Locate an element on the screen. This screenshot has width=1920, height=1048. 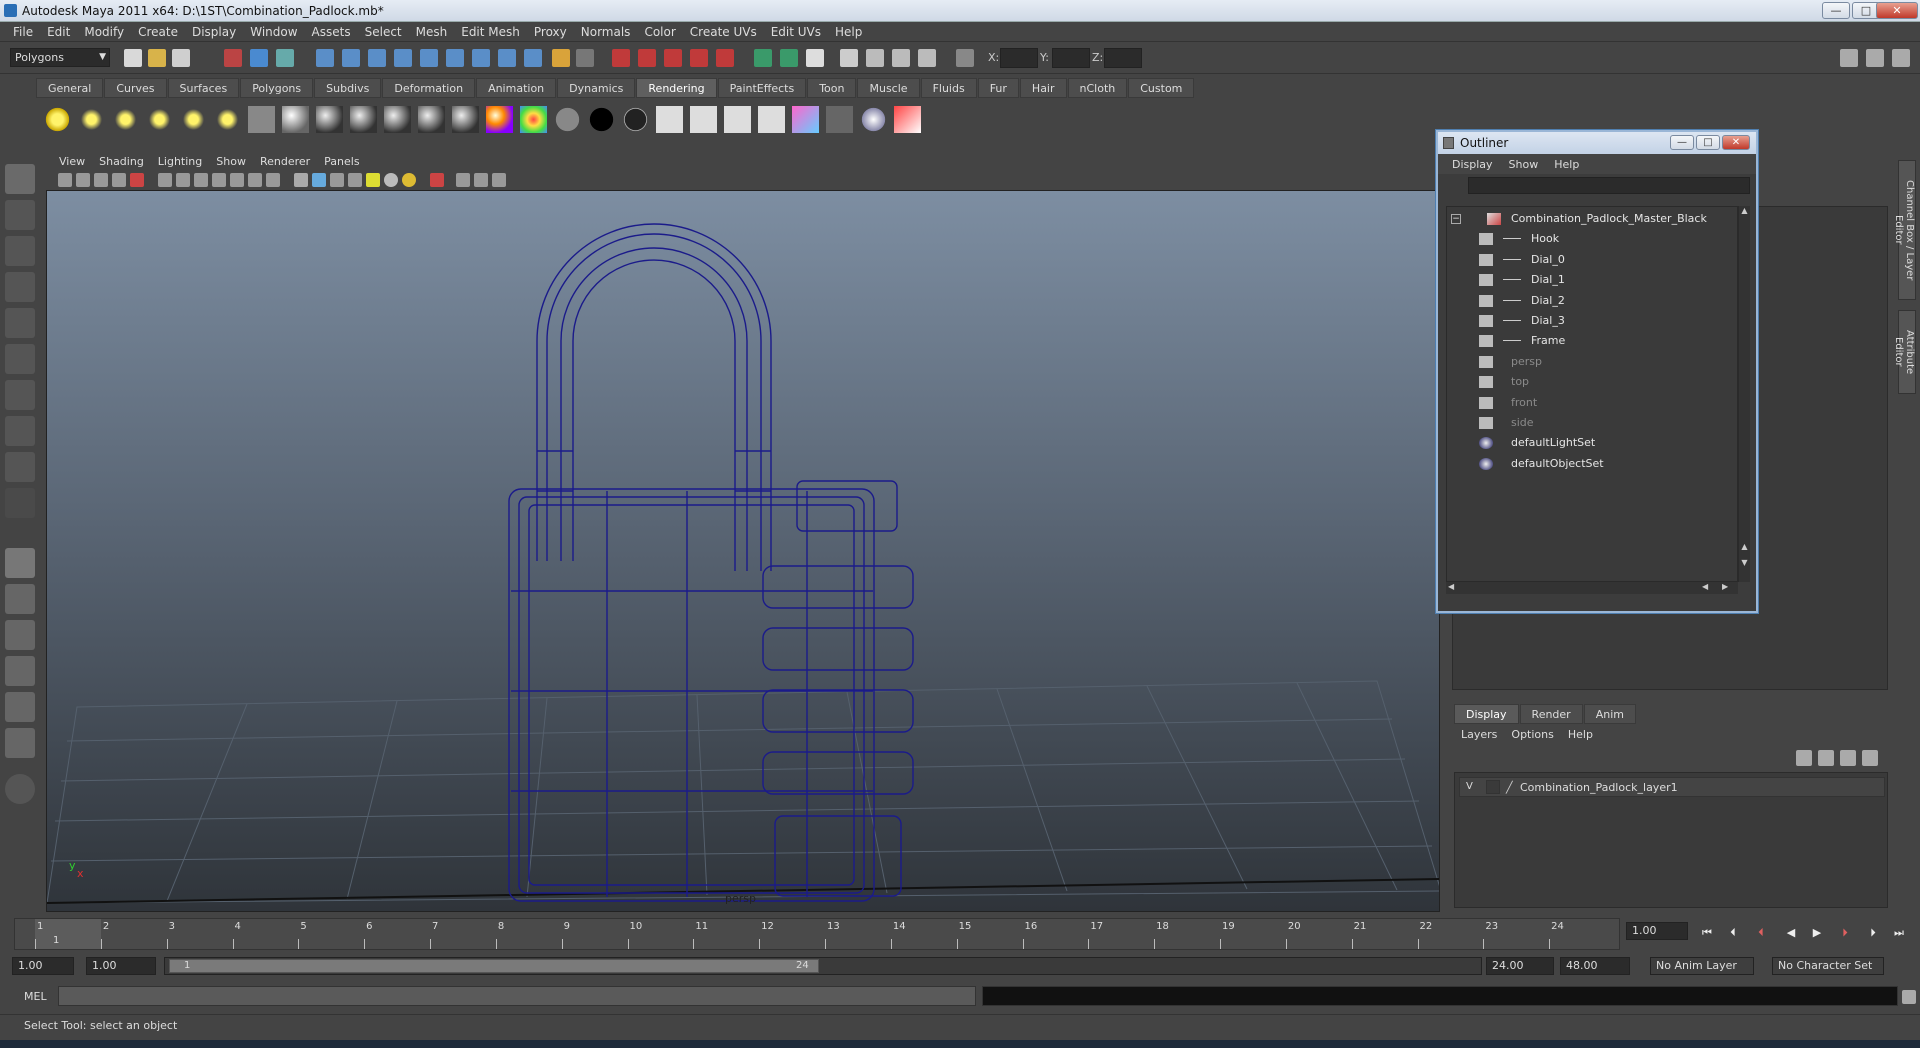
input-ops-icon is located at coordinates (763, 58).